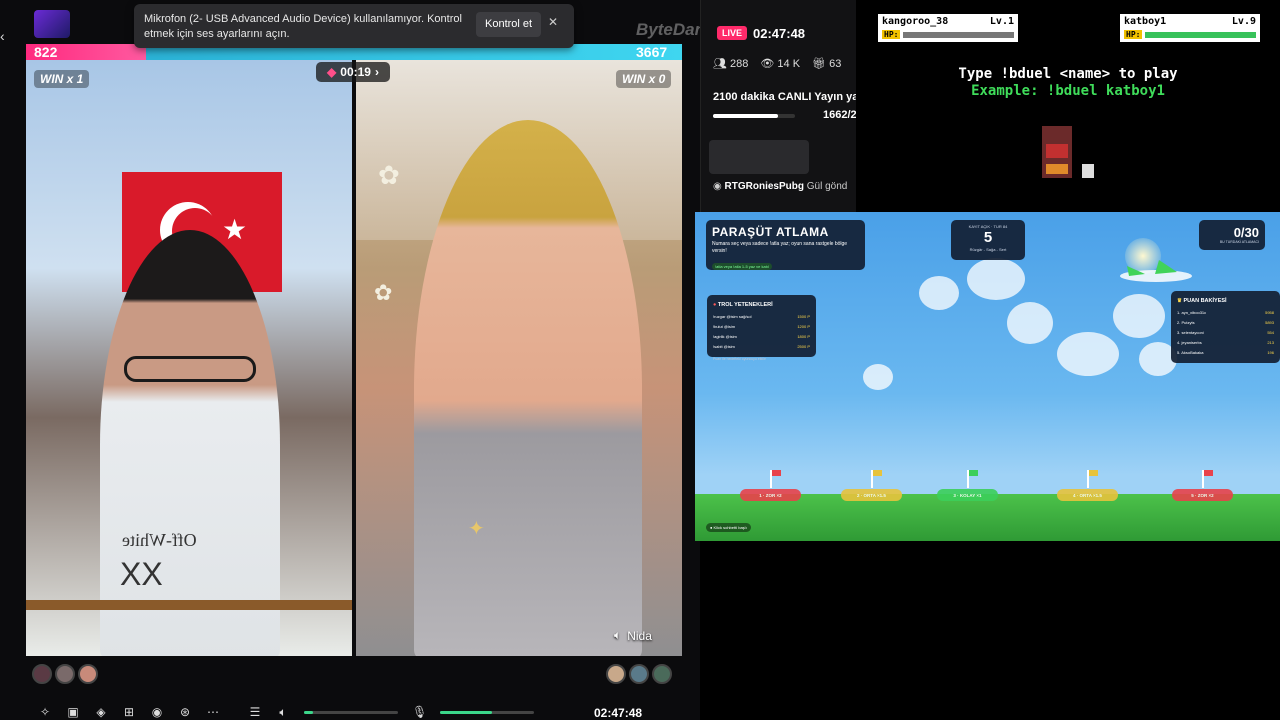 This screenshot has width=1280, height=720. Describe the element at coordinates (644, 79) in the screenshot. I see `right-win-badge: WIN x 0` at that location.